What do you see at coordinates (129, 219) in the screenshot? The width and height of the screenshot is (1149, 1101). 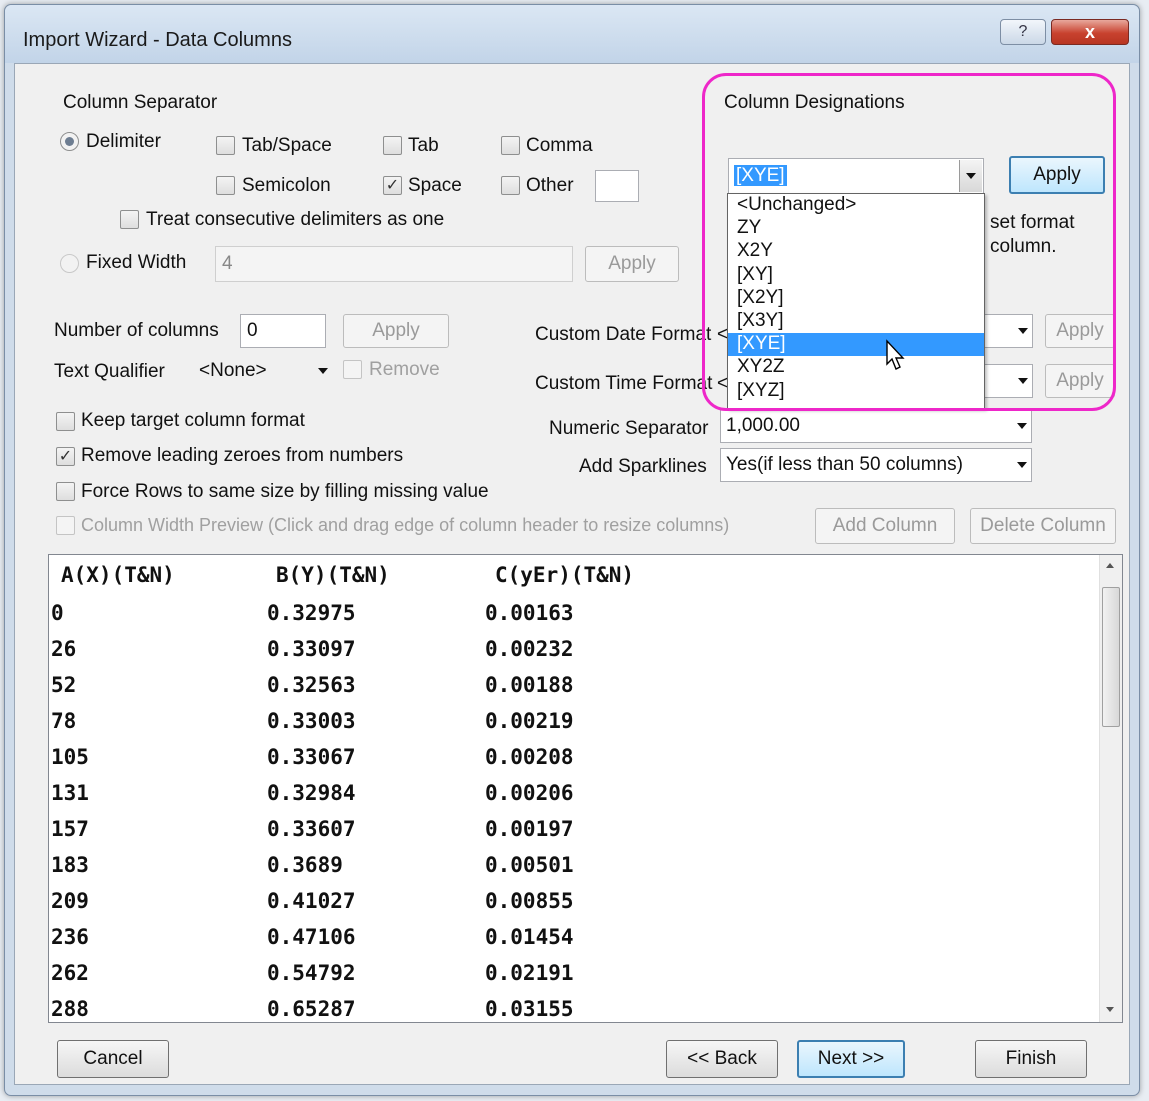 I see `consecutive-delimiters-checkbox` at bounding box center [129, 219].